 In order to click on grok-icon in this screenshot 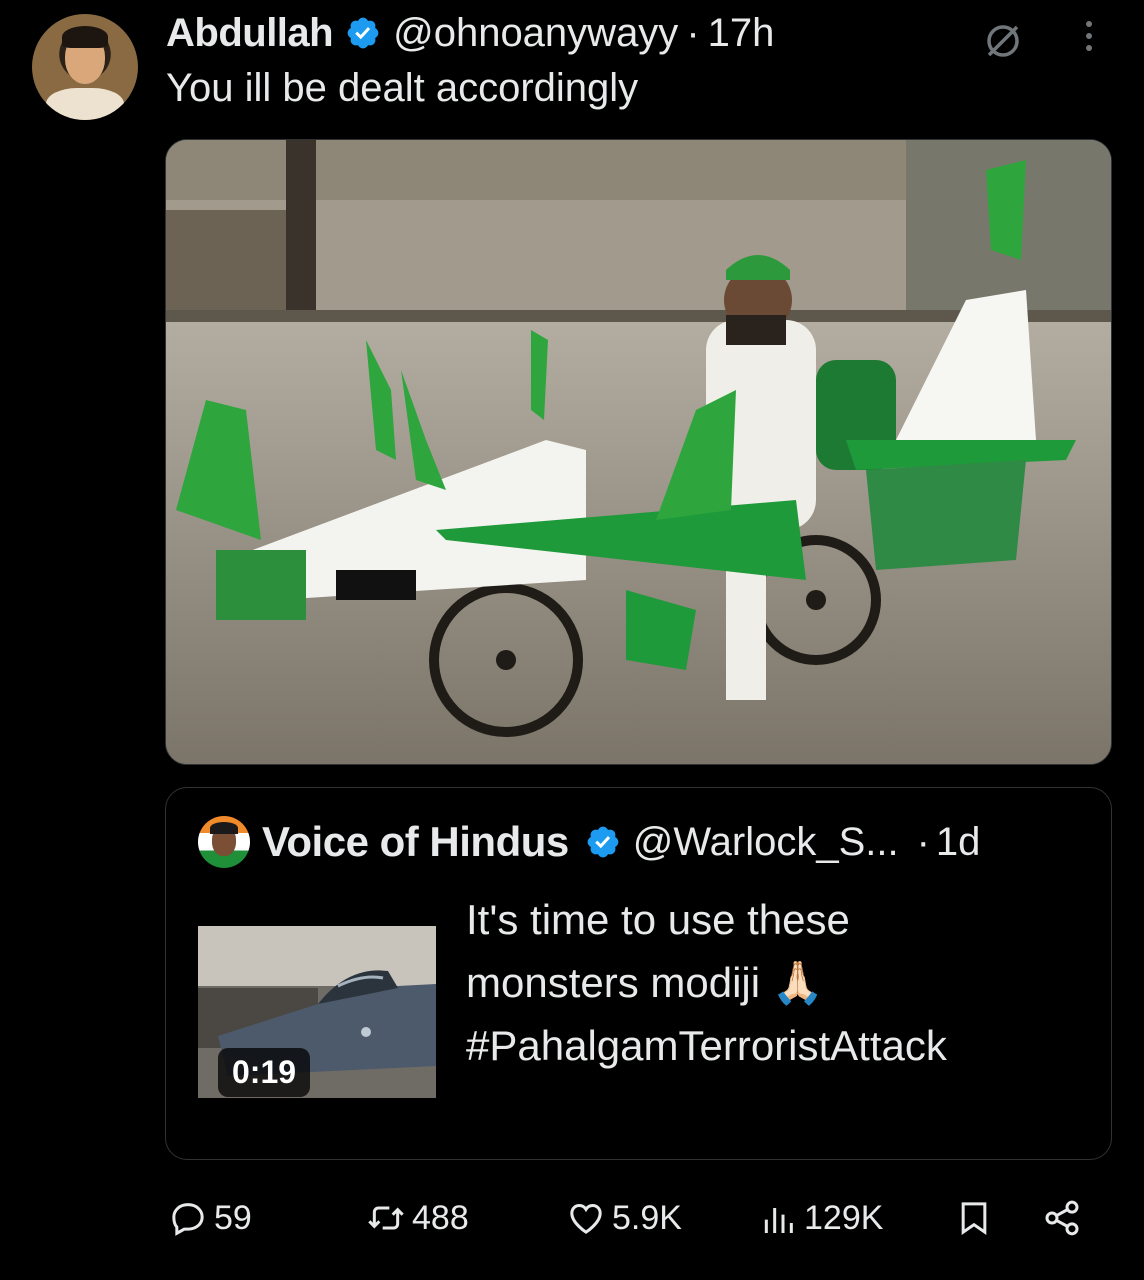, I will do `click(1003, 41)`.